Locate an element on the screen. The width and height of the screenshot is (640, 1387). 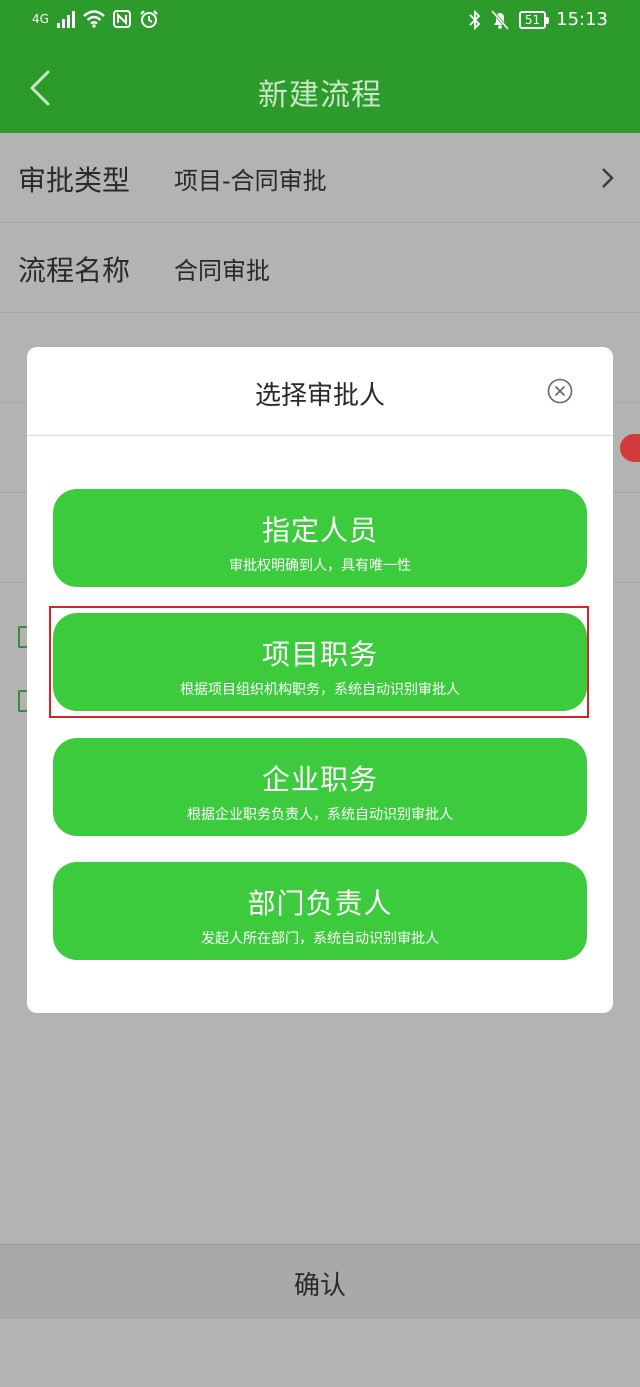
app-header: 新建流程 is located at coordinates (320, 88).